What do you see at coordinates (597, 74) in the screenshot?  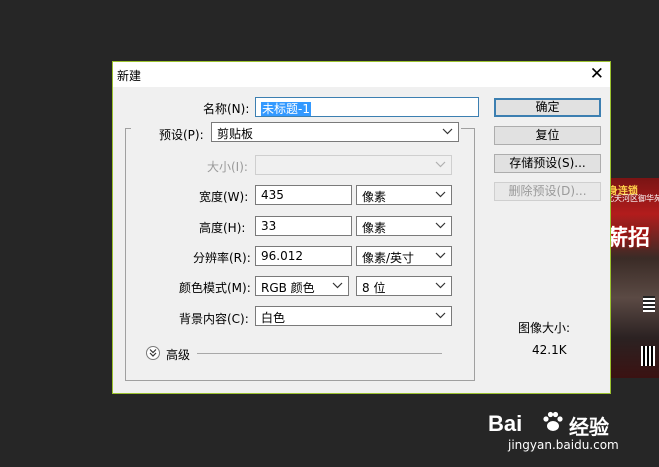 I see `close-icon: ✕` at bounding box center [597, 74].